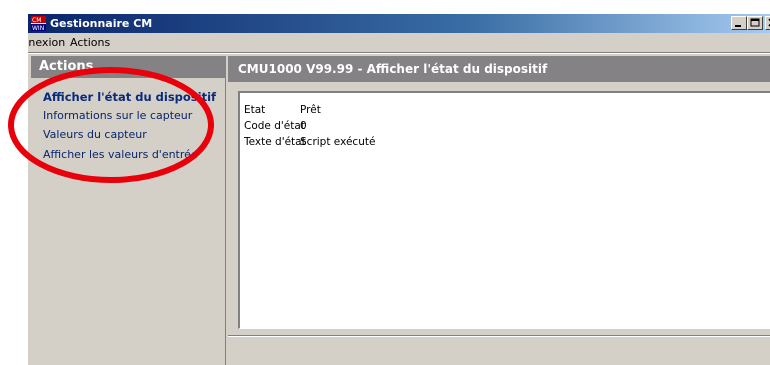  What do you see at coordinates (310, 110) in the screenshot?
I see `field-value: Prêt` at bounding box center [310, 110].